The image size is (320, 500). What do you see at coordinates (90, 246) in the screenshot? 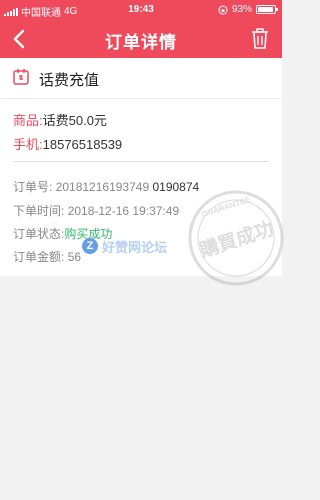
I see `forum-logo-icon: Z` at bounding box center [90, 246].